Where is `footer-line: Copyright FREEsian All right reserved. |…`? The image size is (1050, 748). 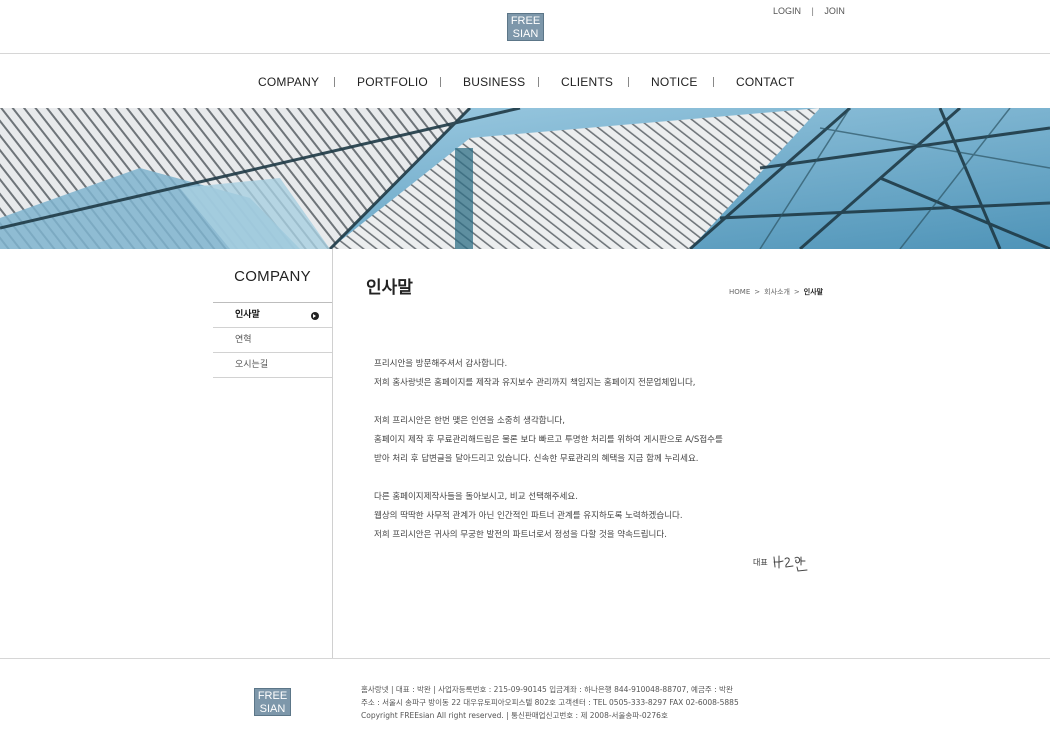
footer-line: Copyright FREEsian All right reserved. |… is located at coordinates (514, 715).